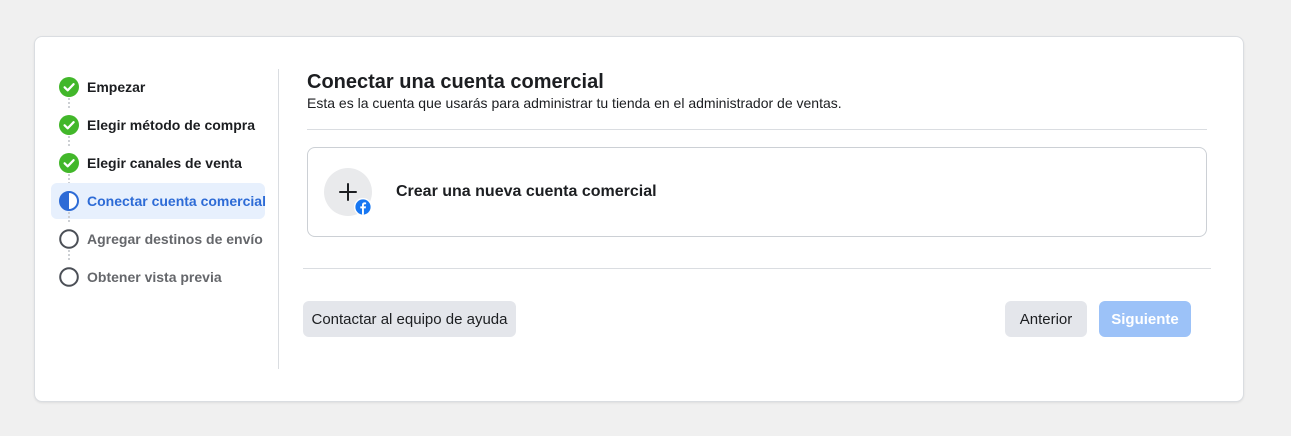  What do you see at coordinates (757, 129) in the screenshot?
I see `header-divider` at bounding box center [757, 129].